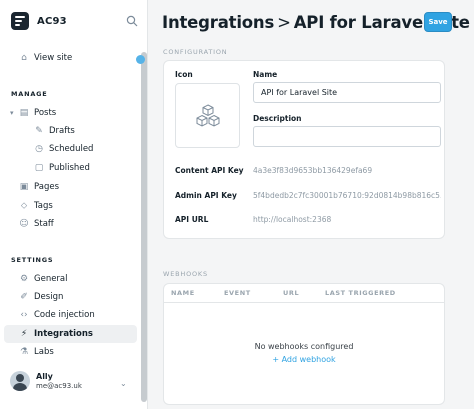 Image resolution: width=474 pixels, height=409 pixels. I want to click on sidebar-item-tags: ⬦ Tags, so click(70, 206).